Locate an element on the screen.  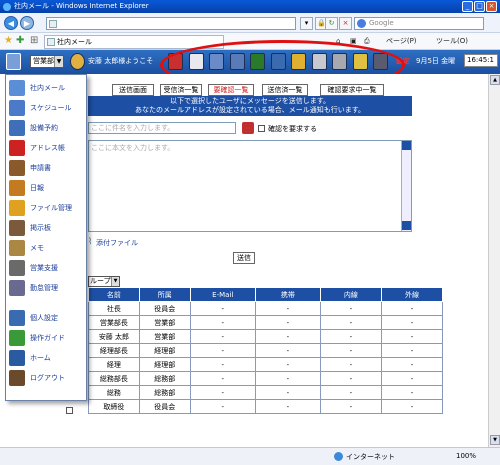
row-checkbox is located at coordinates (69, 410).